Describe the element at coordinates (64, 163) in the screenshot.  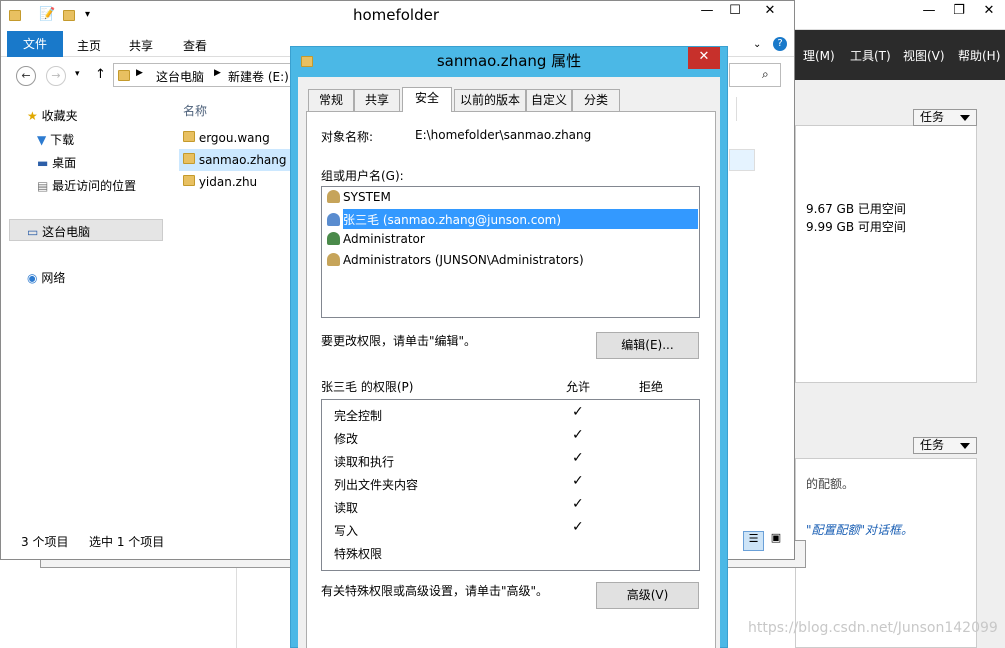
I see `nav-label: 桌面` at that location.